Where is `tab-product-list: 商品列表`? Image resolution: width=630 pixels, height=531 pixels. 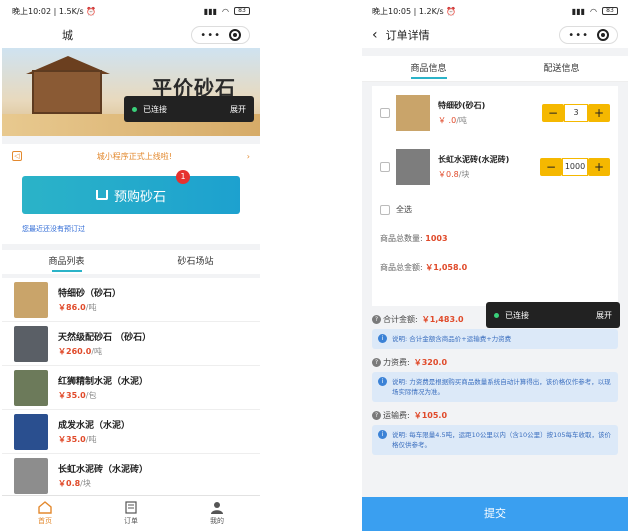
tab-product-list: 商品列表 is located at coordinates (66, 262).